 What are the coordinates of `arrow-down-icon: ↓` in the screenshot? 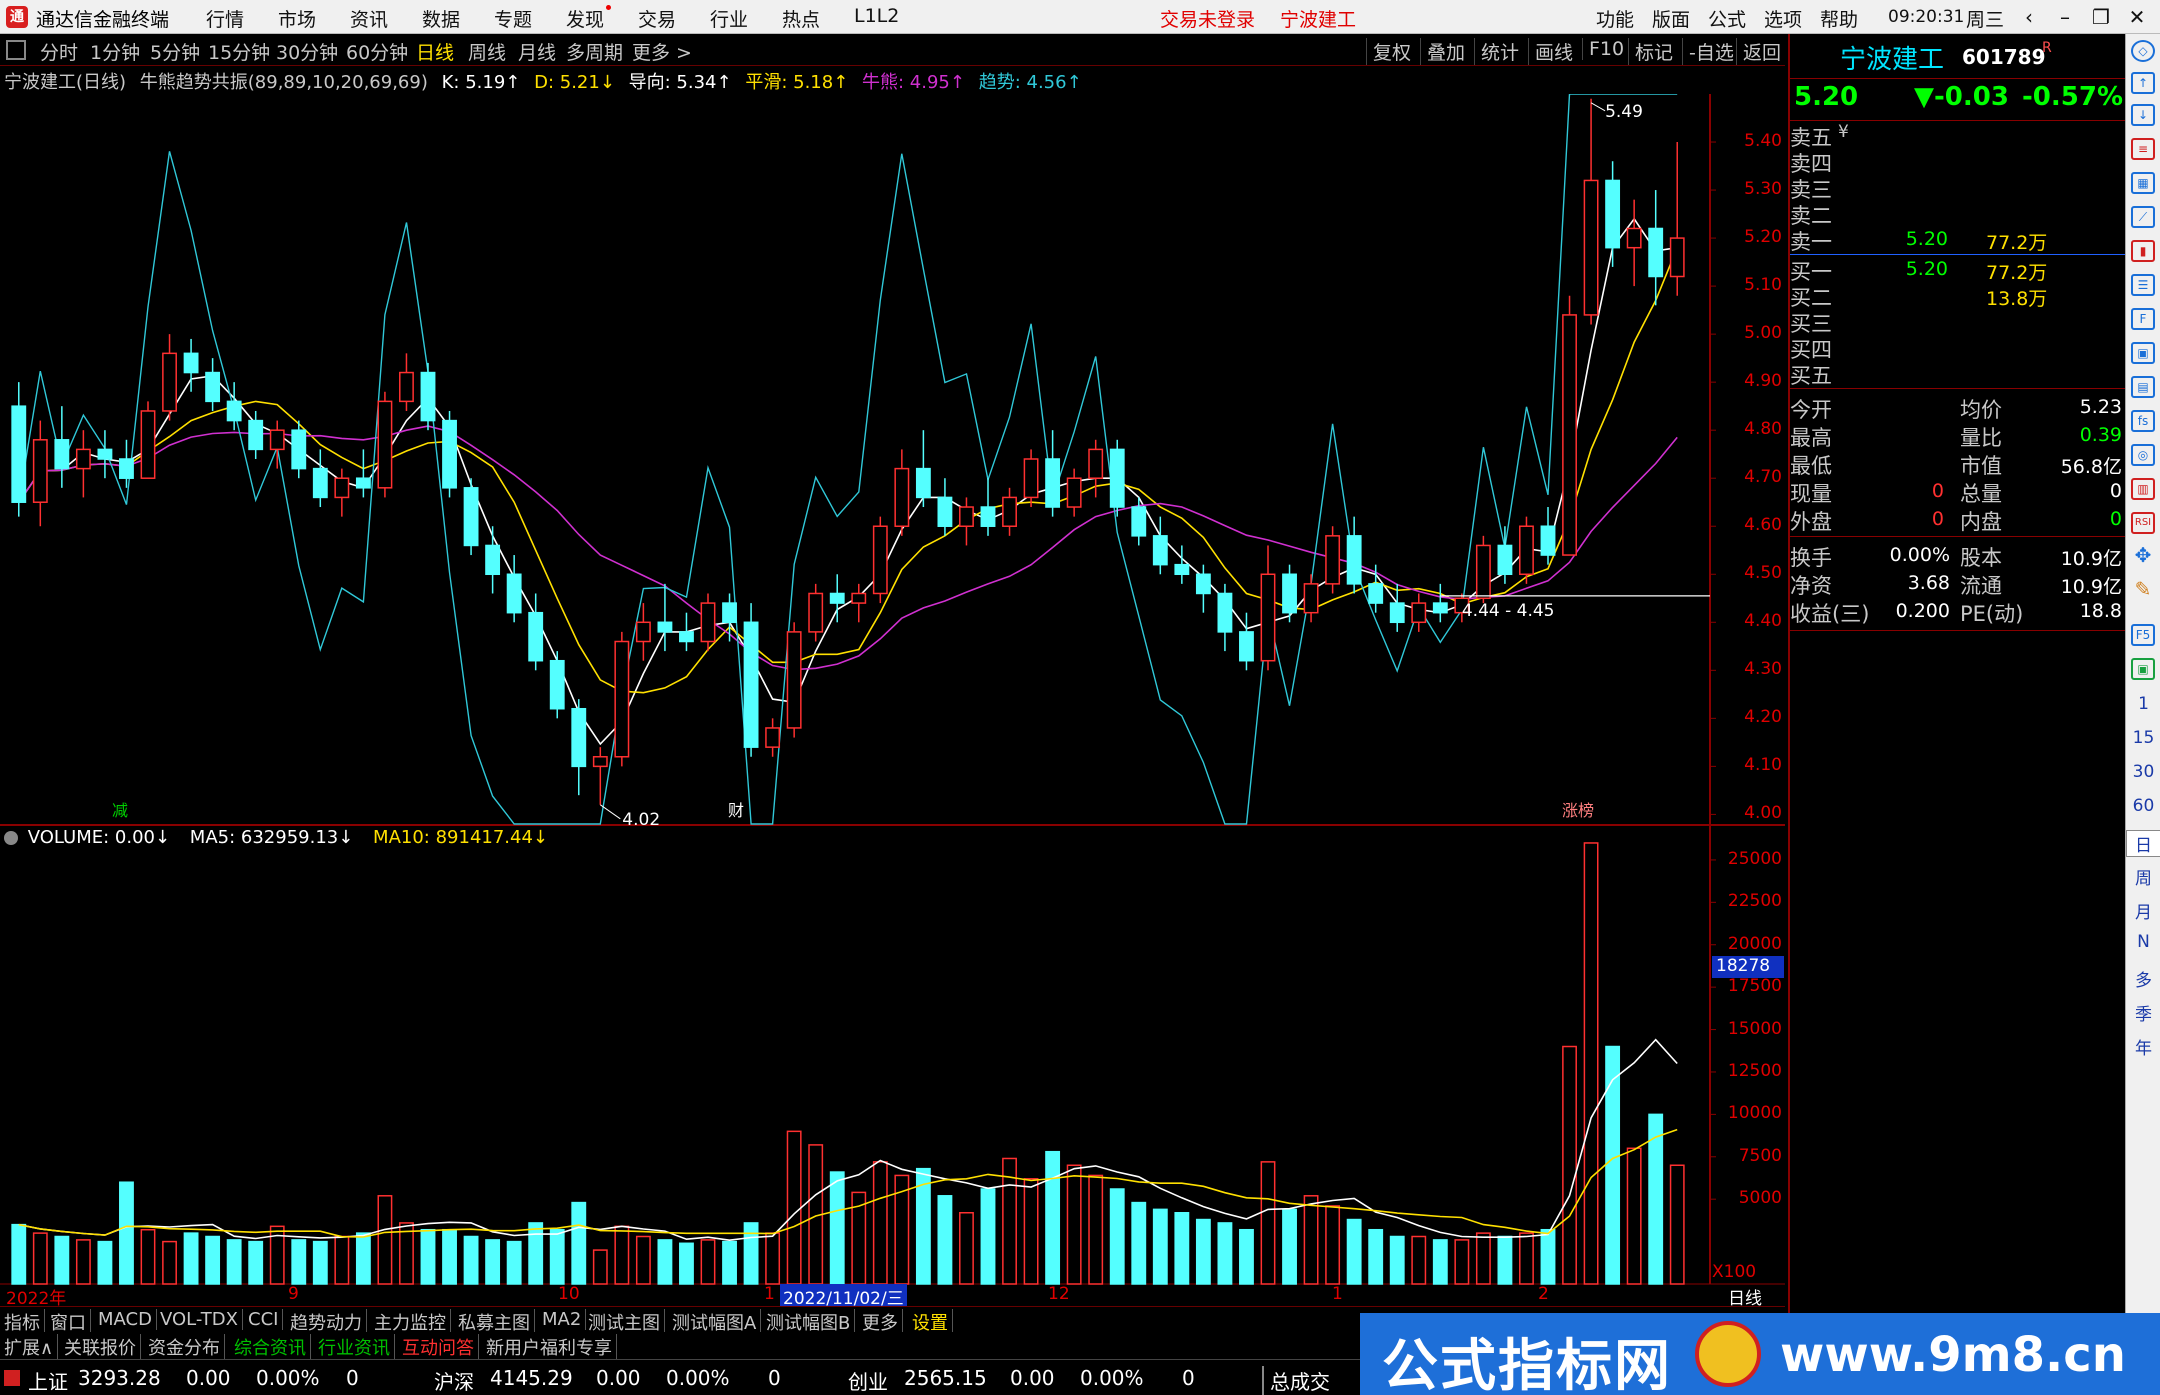 It's located at (2143, 115).